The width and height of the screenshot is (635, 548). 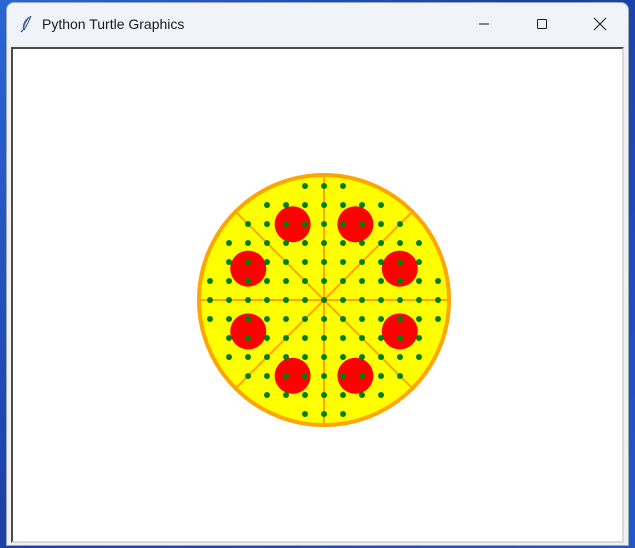 I want to click on maximize-icon, so click(x=542, y=24).